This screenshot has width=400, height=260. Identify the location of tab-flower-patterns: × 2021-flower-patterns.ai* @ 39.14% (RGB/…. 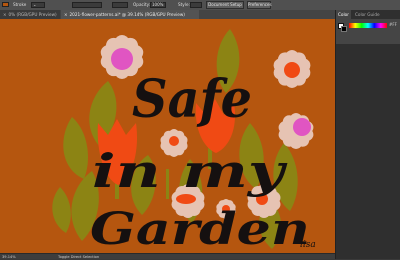
(130, 14).